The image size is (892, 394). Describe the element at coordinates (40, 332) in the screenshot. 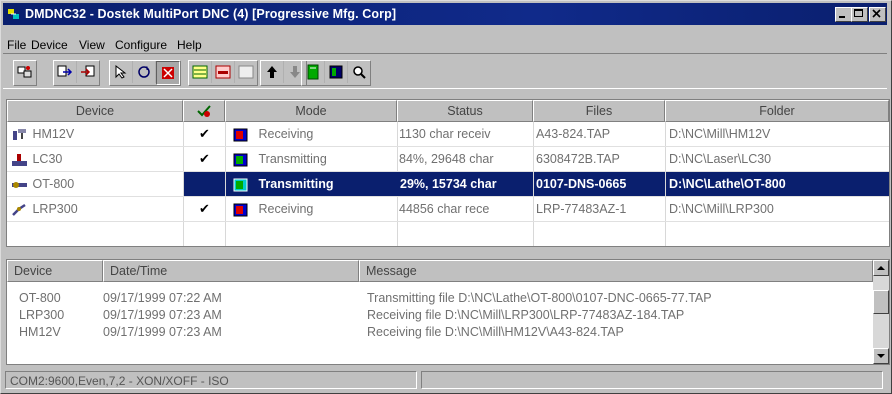

I see `log-device: HM12V` at that location.